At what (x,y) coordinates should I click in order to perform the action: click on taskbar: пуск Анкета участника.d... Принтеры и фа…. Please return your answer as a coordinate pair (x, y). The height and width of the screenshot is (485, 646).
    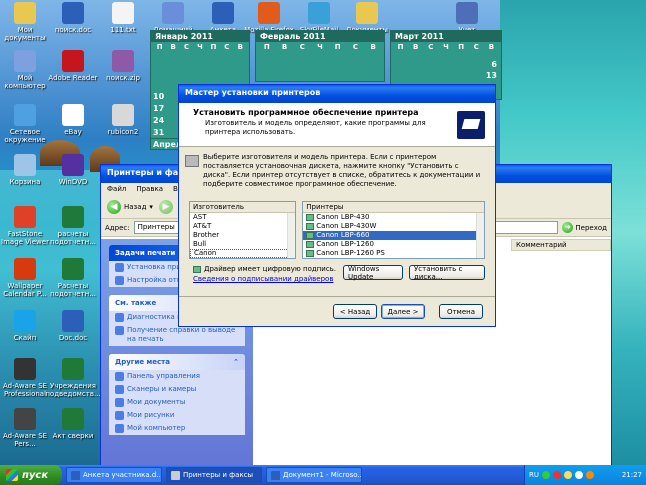
    Looking at the image, I should click on (323, 475).